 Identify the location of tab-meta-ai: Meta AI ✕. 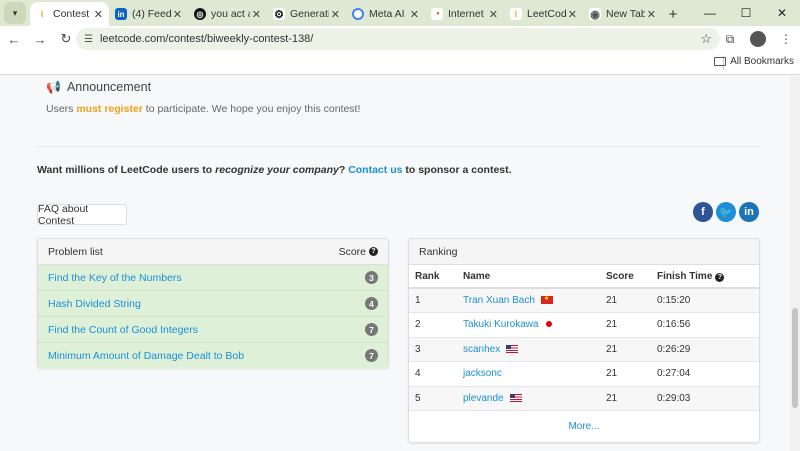
(385, 14).